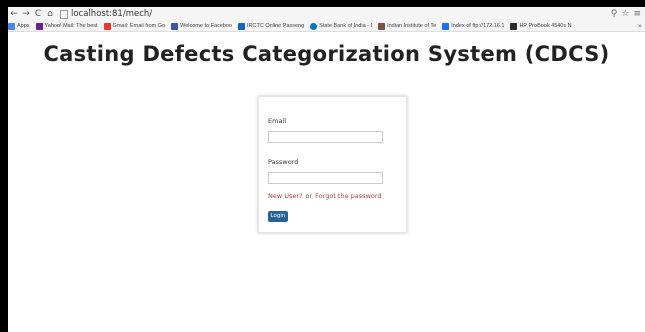  I want to click on password-field, so click(325, 178).